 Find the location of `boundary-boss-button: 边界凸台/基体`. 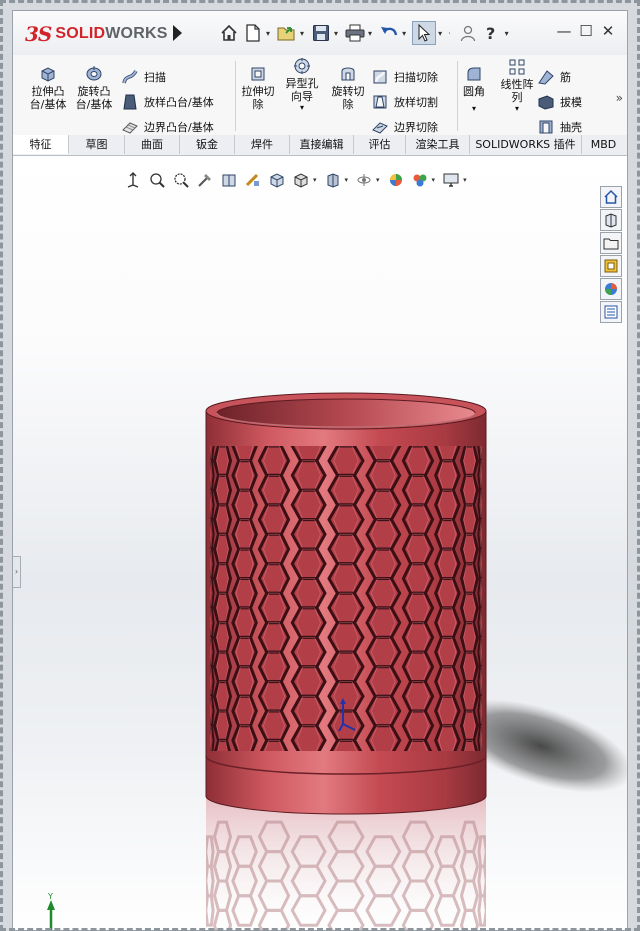

boundary-boss-button: 边界凸台/基体 is located at coordinates (167, 127).